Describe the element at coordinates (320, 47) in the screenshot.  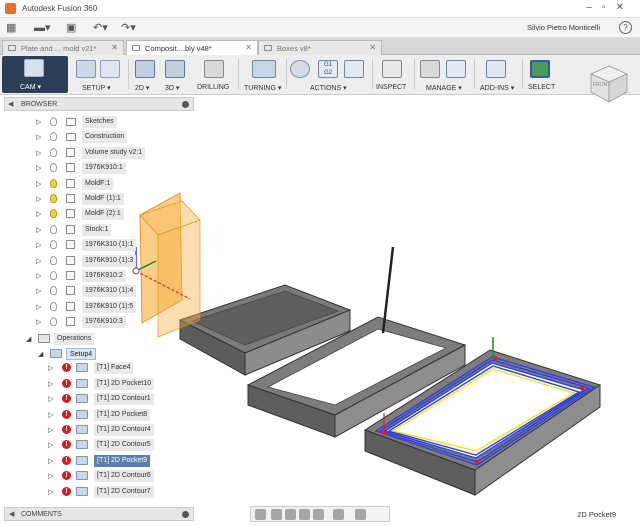
I see `tab-boxes: Boxes v8* ✕` at that location.